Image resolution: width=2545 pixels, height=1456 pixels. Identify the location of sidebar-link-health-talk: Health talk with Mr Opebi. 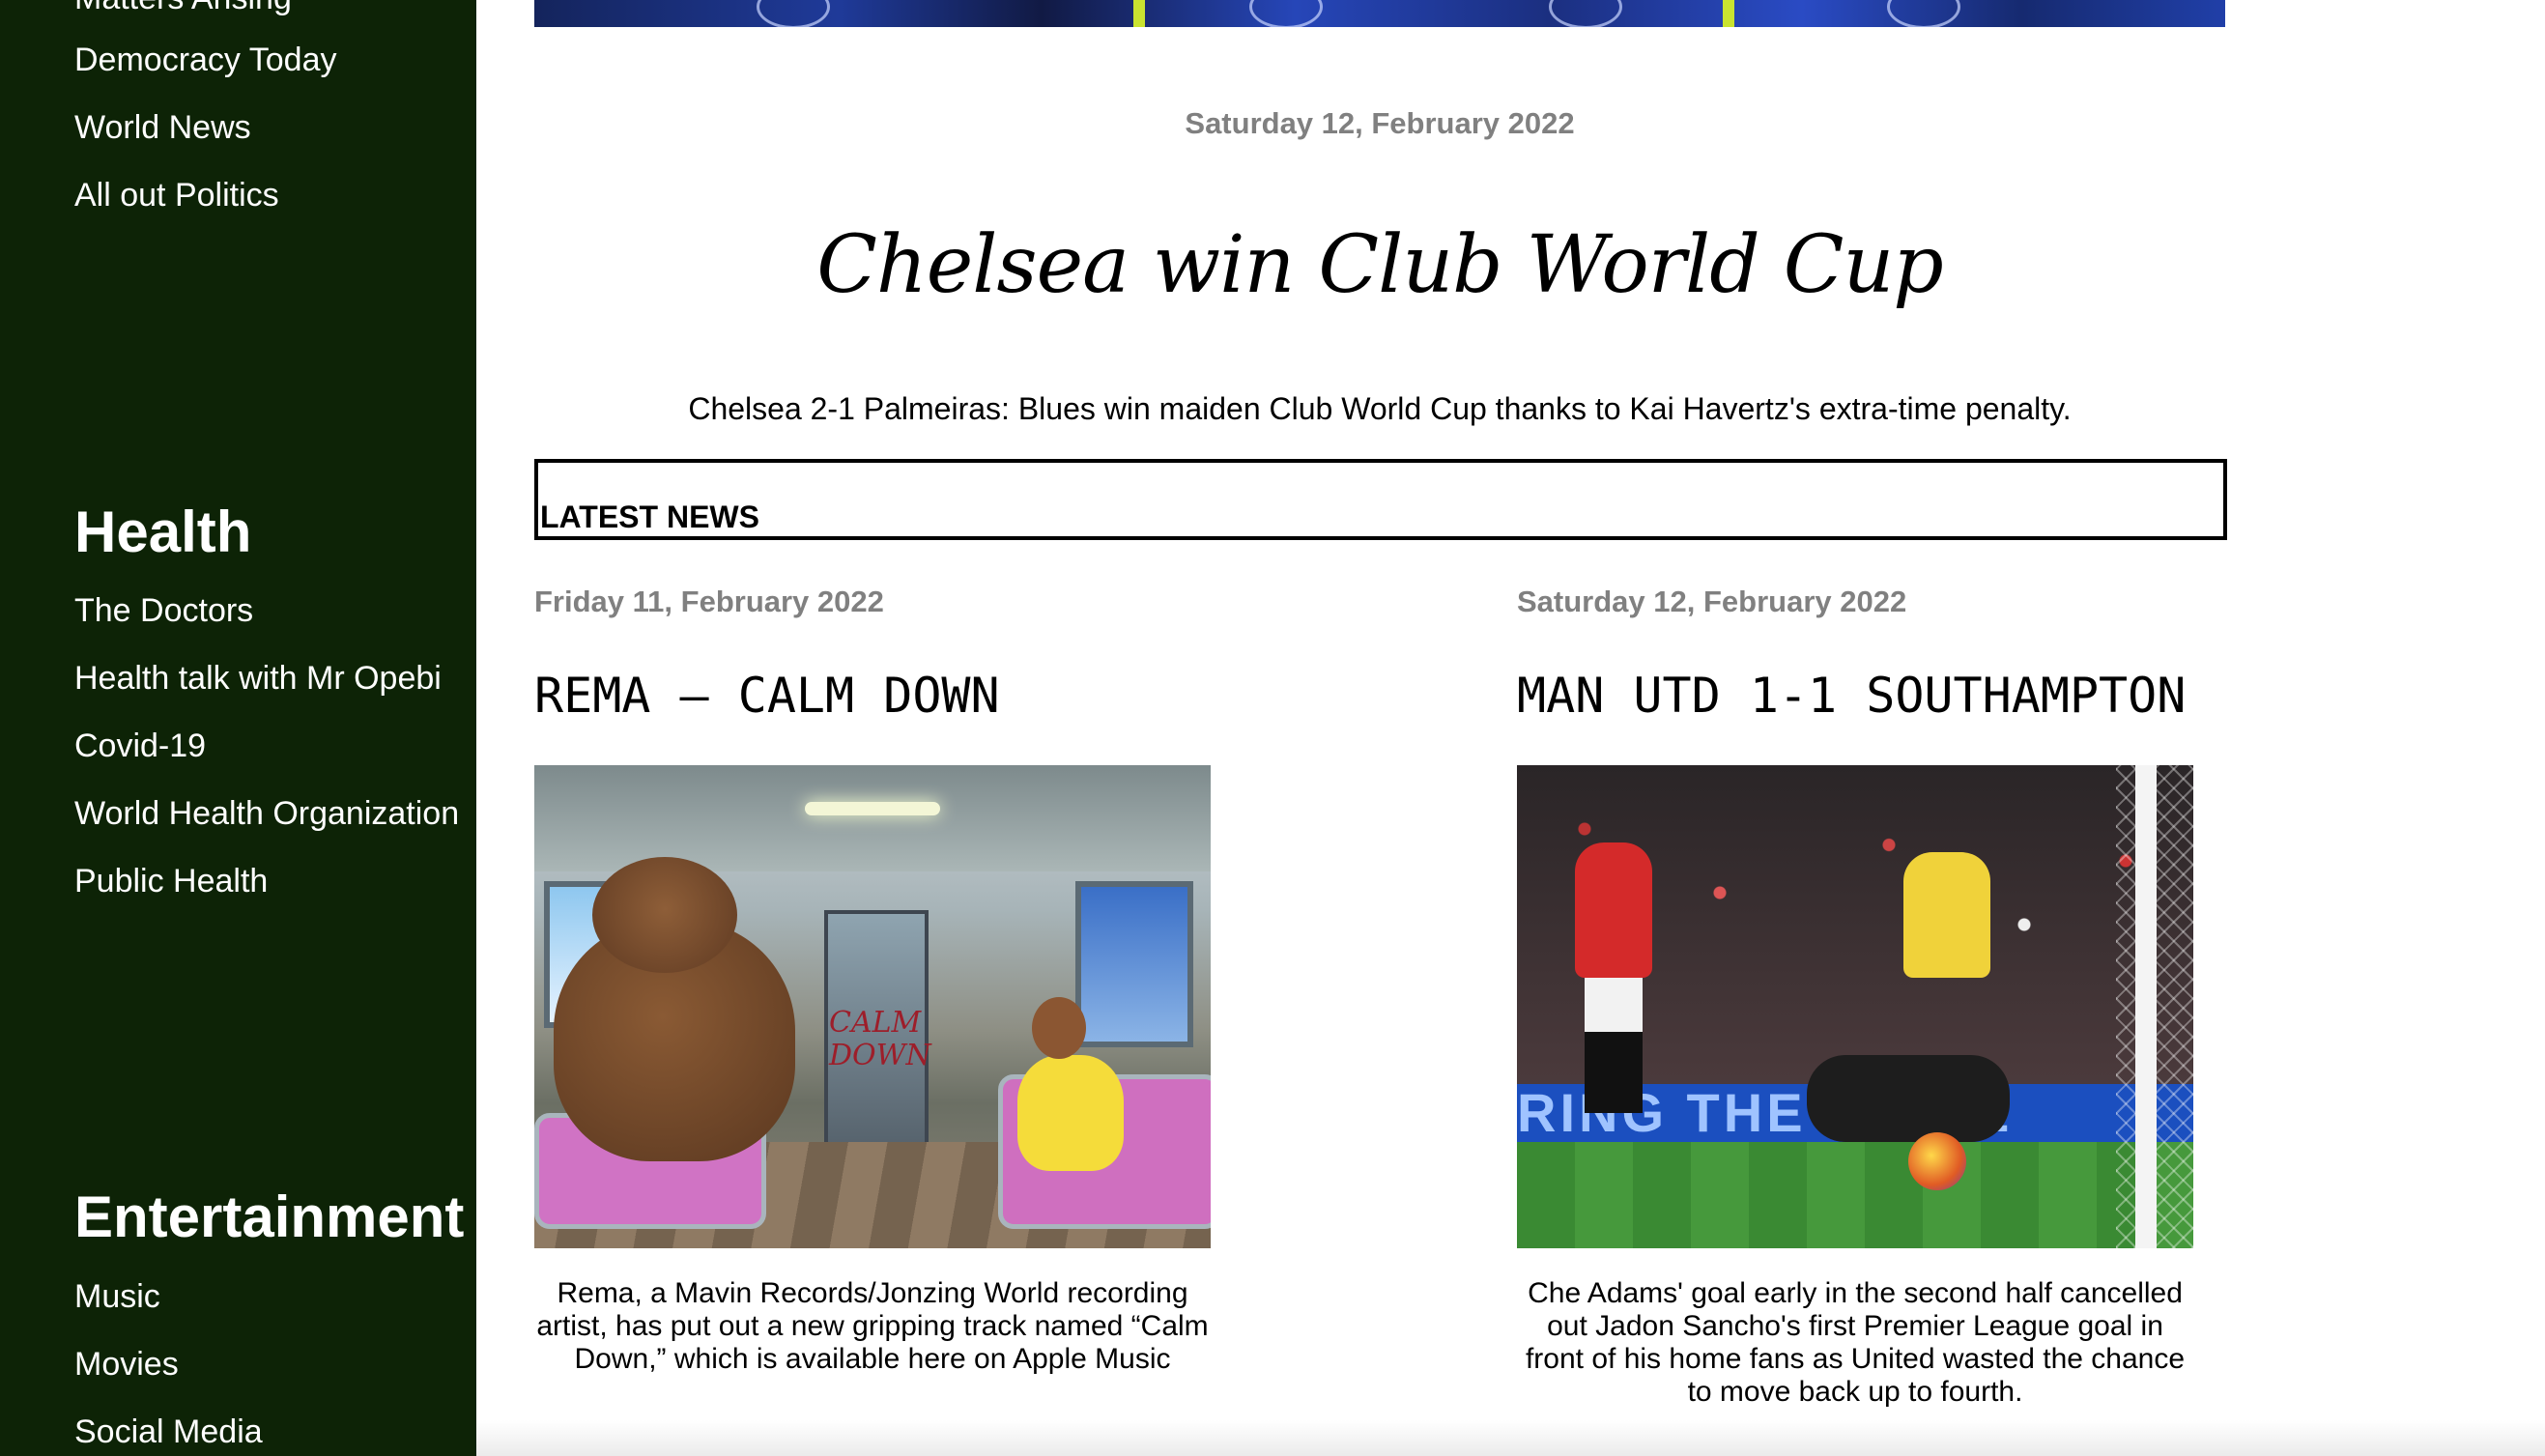
(258, 679).